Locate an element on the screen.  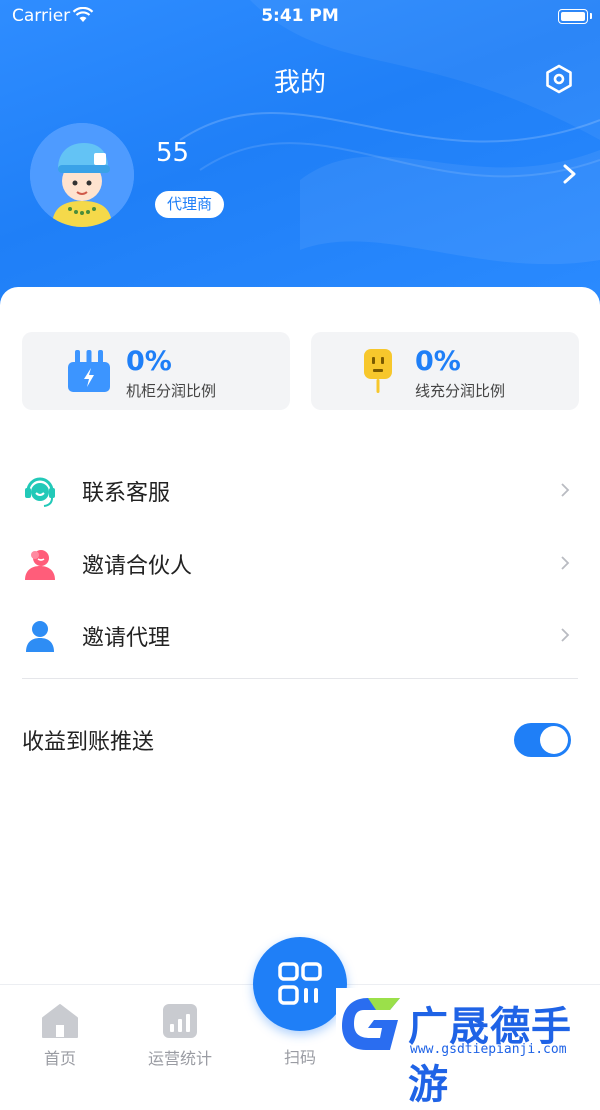
scan-button is located at coordinates (300, 984).